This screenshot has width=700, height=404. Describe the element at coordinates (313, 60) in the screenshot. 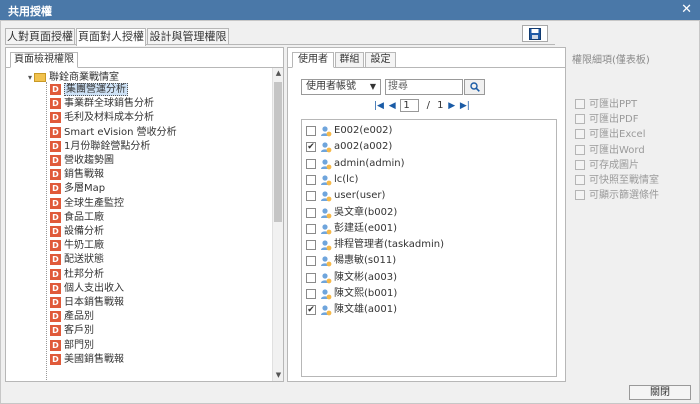

I see `tab-users: 使用者` at that location.